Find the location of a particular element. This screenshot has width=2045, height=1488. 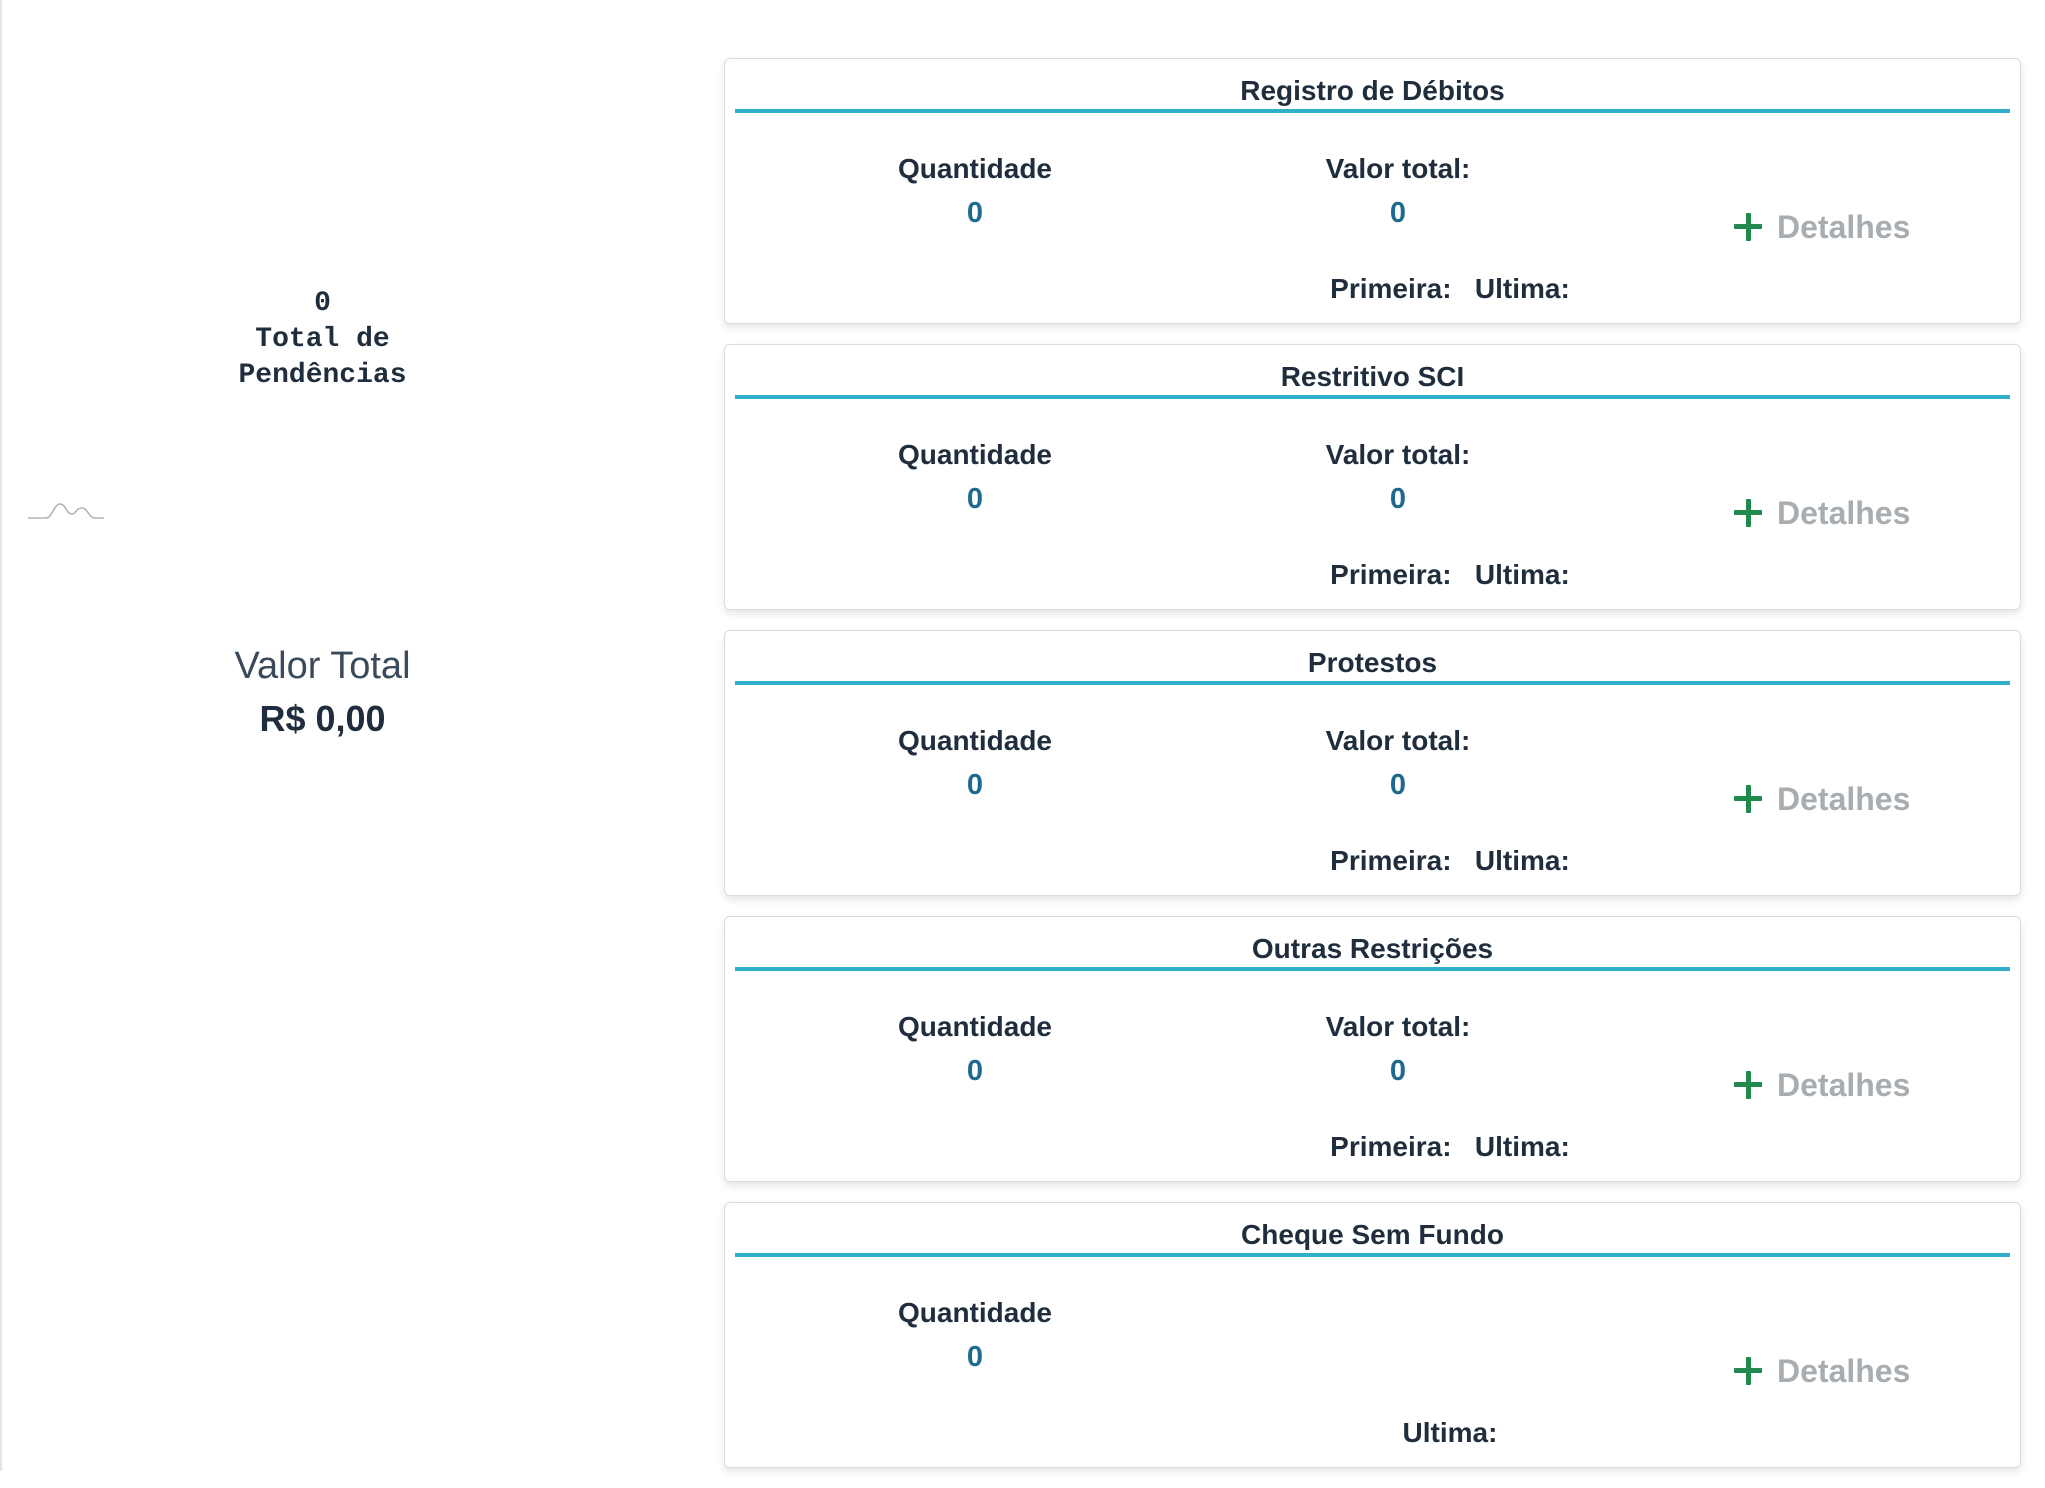

dates-row: Ultima: is located at coordinates (1450, 1432).